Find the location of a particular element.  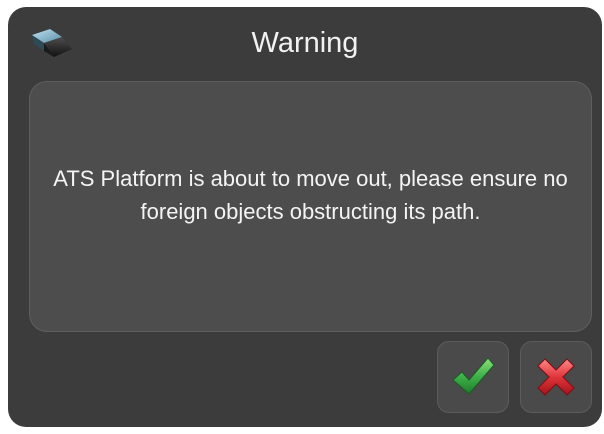

close-x-icon is located at coordinates (556, 377).